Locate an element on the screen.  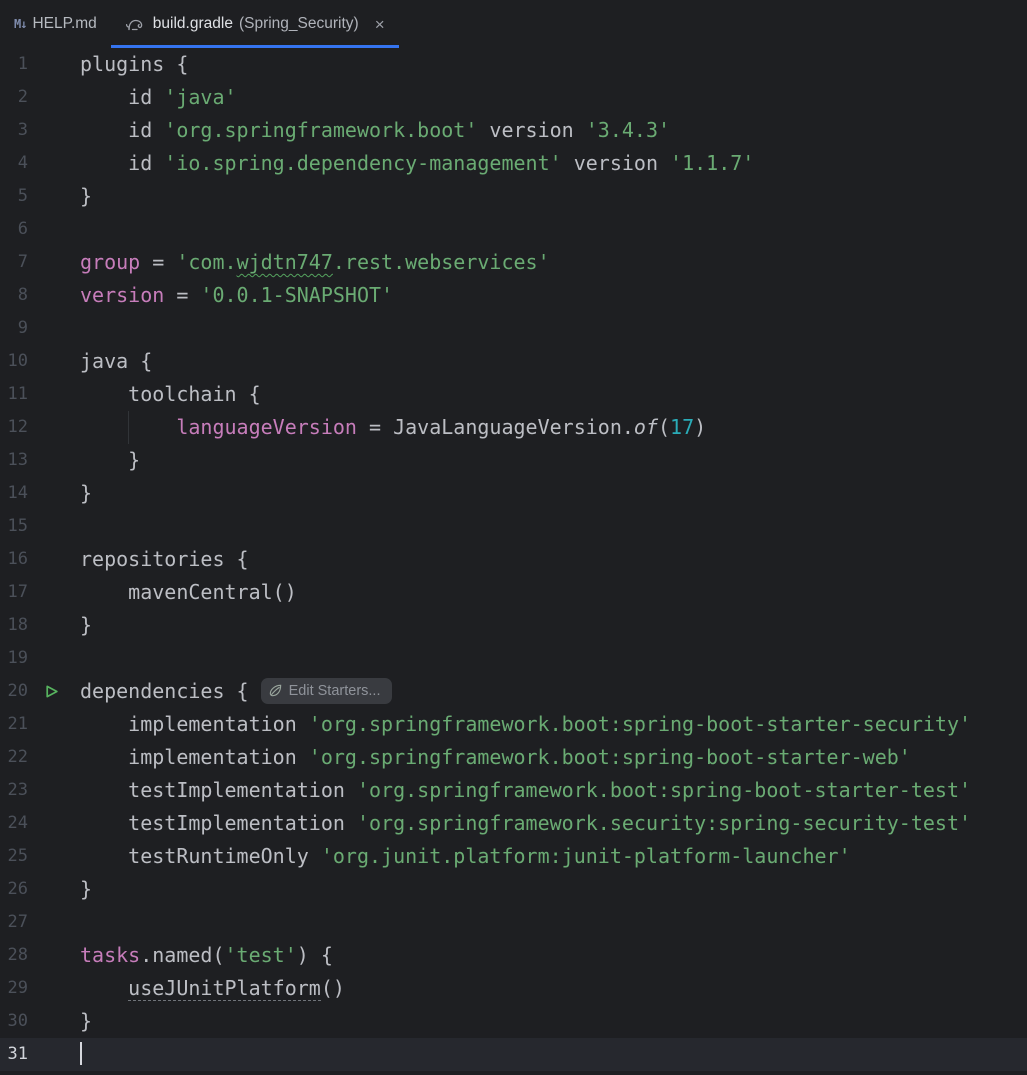
code-line: 1 plugins { is located at coordinates (513, 64).